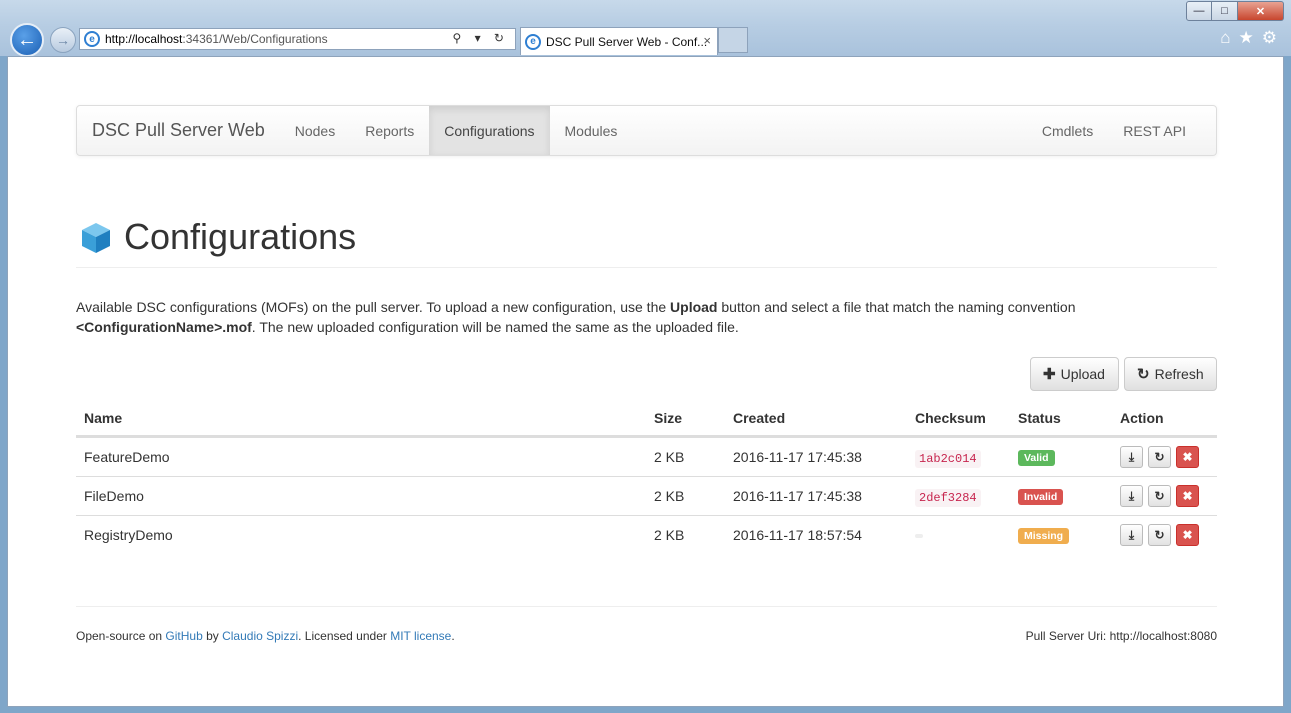 The height and width of the screenshot is (713, 1291). What do you see at coordinates (1049, 374) in the screenshot?
I see `plus-icon: ✚` at bounding box center [1049, 374].